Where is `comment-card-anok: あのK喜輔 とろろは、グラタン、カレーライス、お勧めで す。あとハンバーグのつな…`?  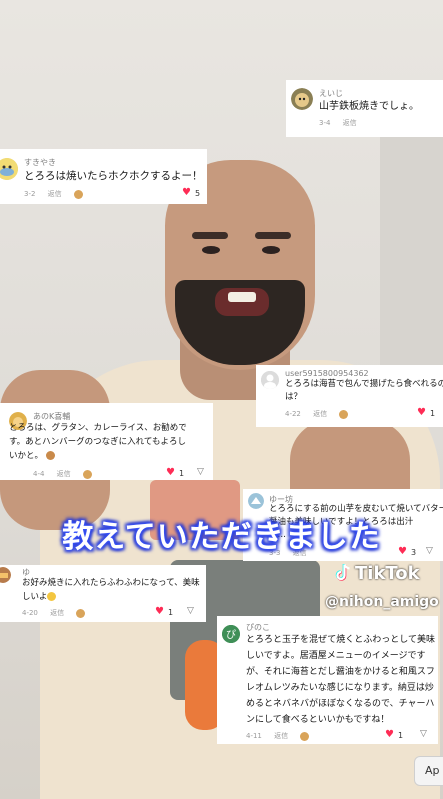 comment-card-anok: あのK喜輔 とろろは、グラタン、カレーライス、お勧めで す。あとハンバーグのつな… is located at coordinates (106, 441).